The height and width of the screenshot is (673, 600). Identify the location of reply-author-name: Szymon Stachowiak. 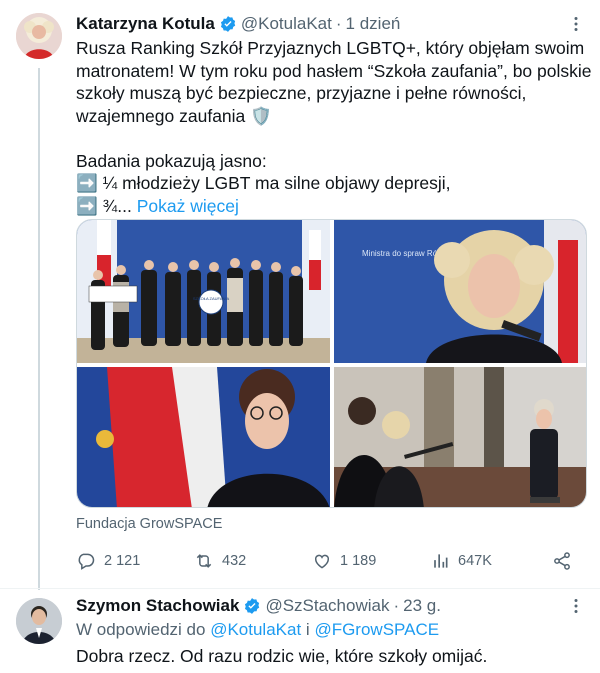
(157, 606).